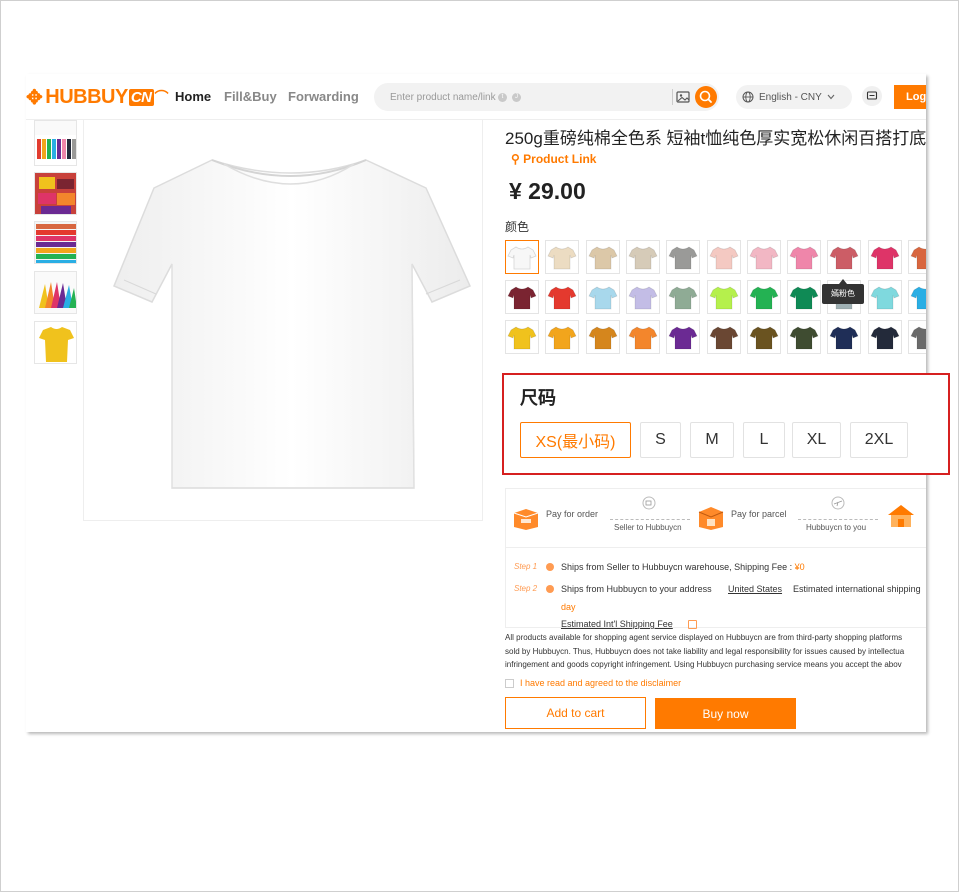 The image size is (959, 892). What do you see at coordinates (872, 96) in the screenshot?
I see `message-button` at bounding box center [872, 96].